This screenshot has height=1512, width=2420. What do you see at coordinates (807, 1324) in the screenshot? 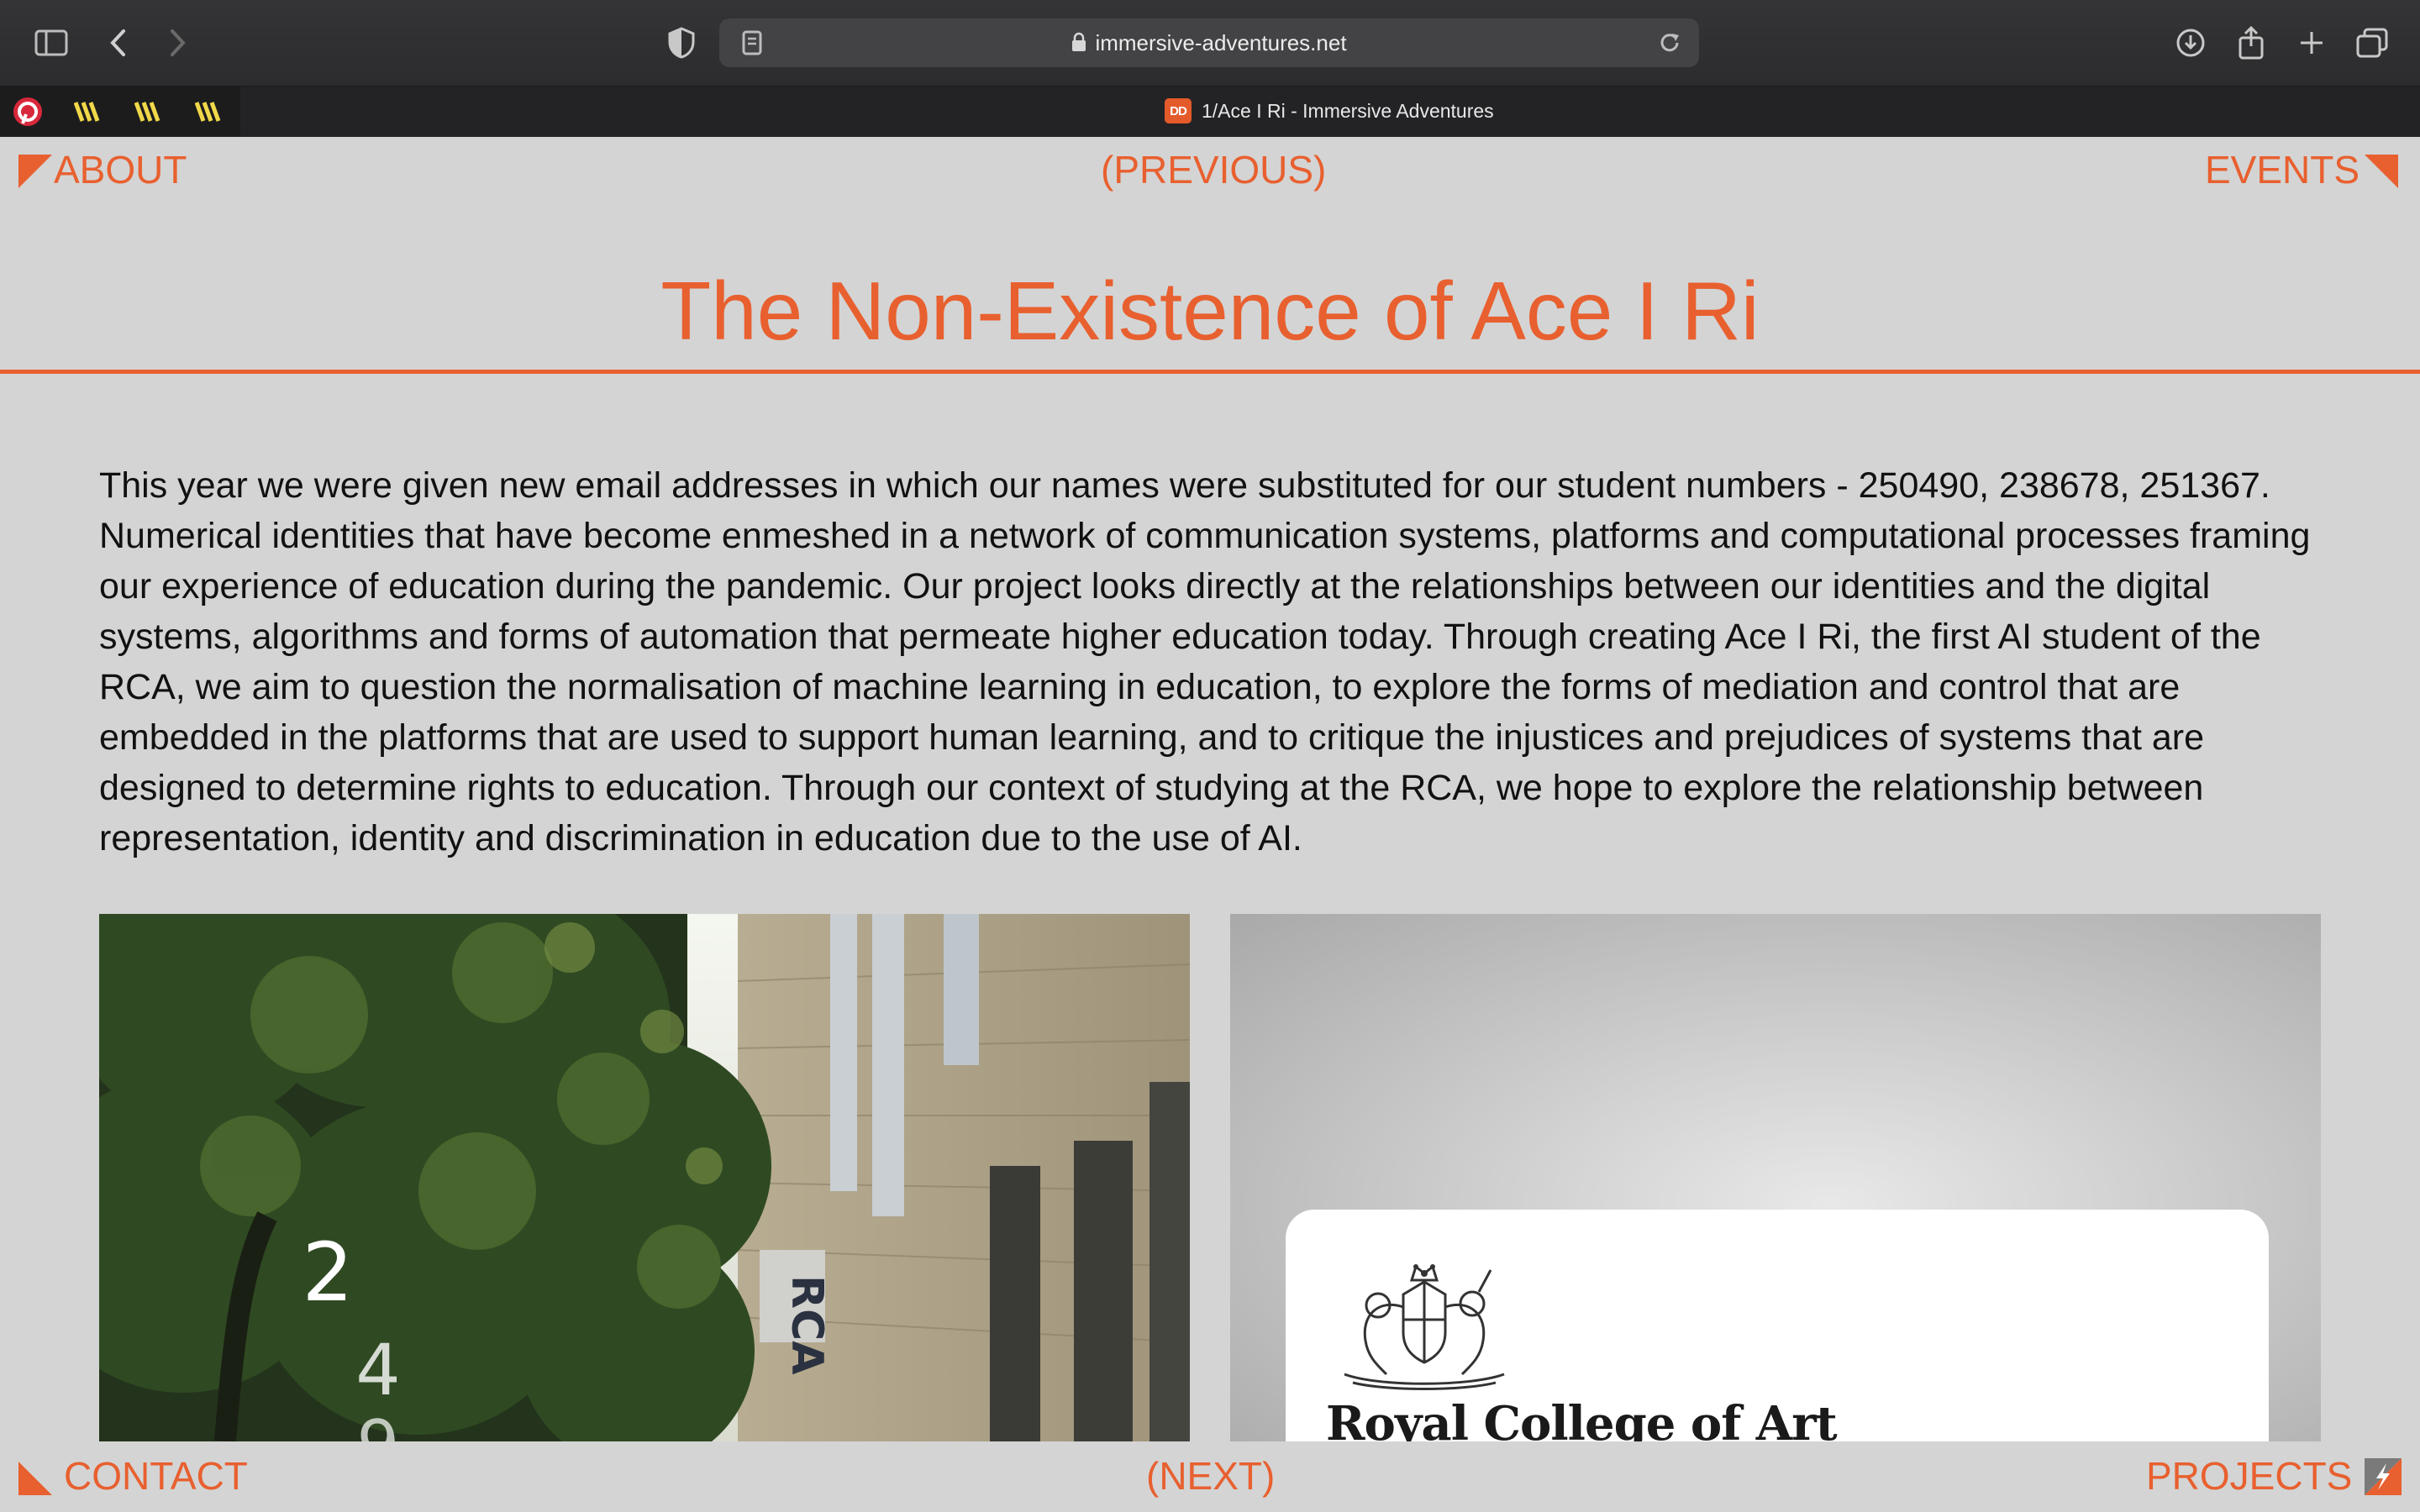
I see `rca-sign-text: RCA` at bounding box center [807, 1324].